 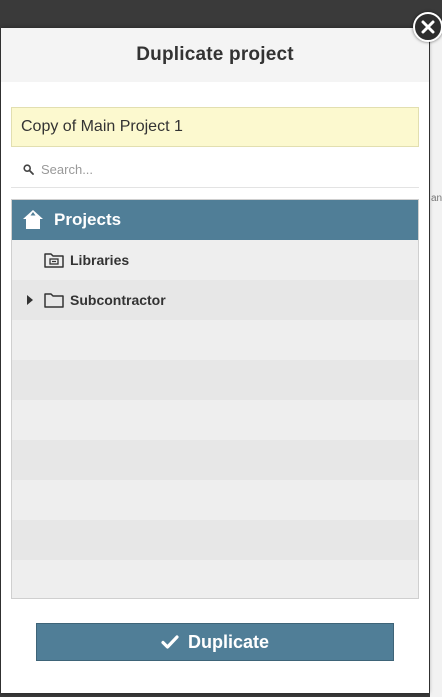 I want to click on duplicate-button: Duplicate, so click(x=215, y=642).